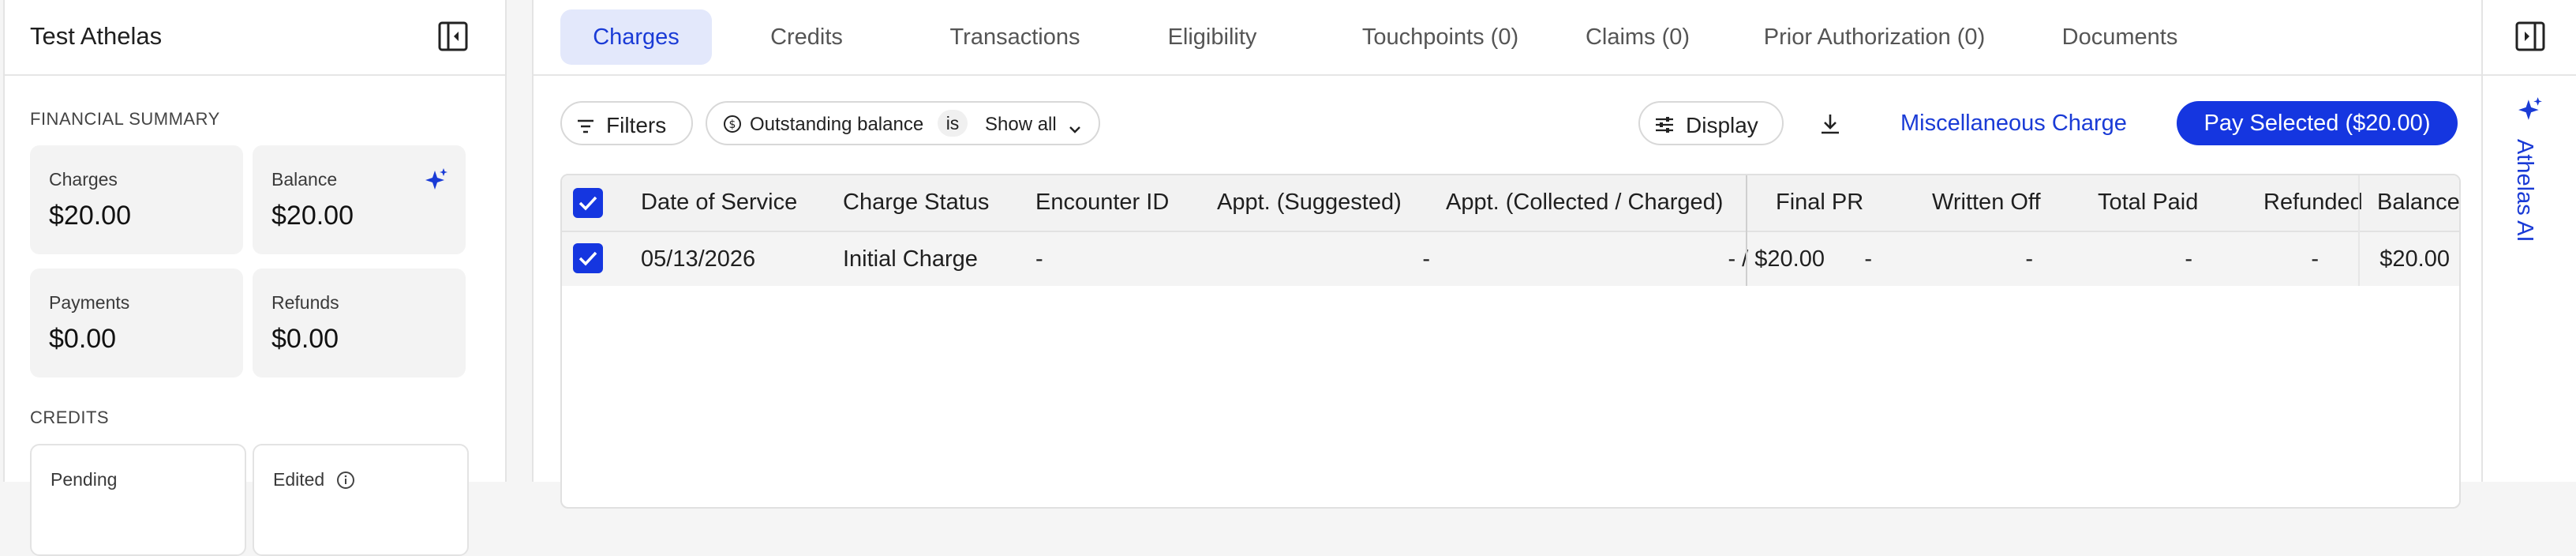 The width and height of the screenshot is (2576, 556). I want to click on display-button: Display, so click(1711, 123).